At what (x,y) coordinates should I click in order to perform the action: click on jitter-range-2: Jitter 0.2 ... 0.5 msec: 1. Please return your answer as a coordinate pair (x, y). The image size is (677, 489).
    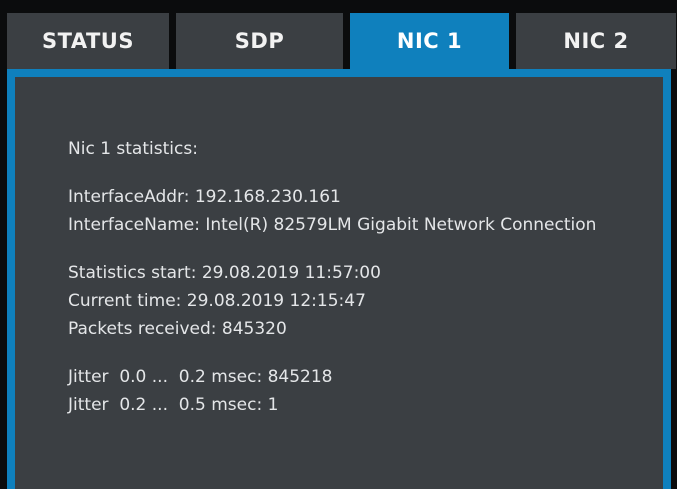
    Looking at the image, I should click on (173, 405).